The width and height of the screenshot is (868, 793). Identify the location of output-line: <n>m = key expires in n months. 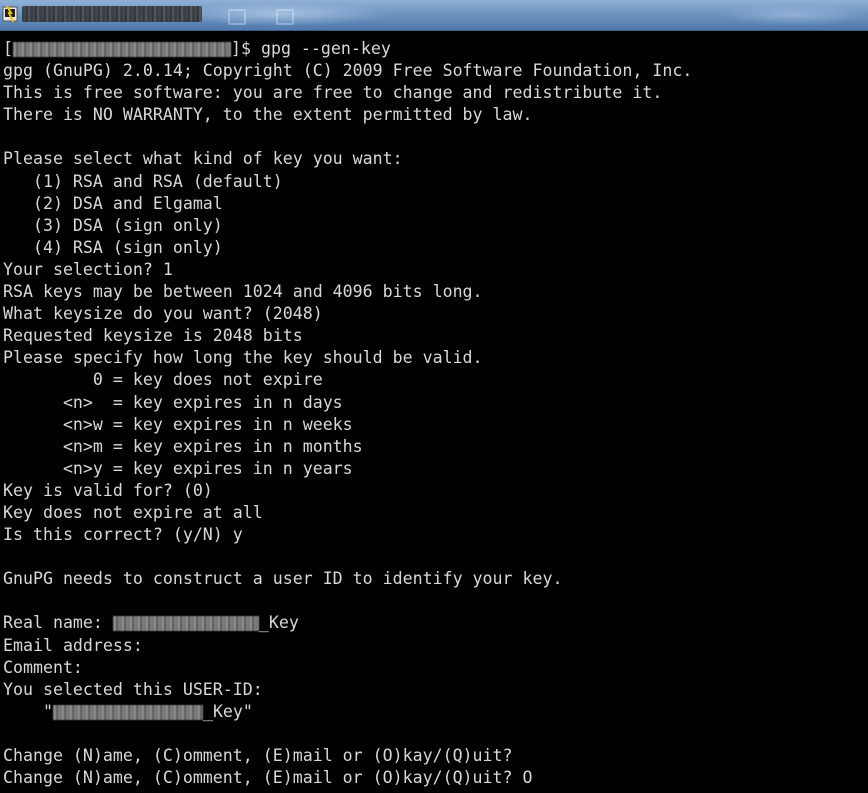
(183, 446).